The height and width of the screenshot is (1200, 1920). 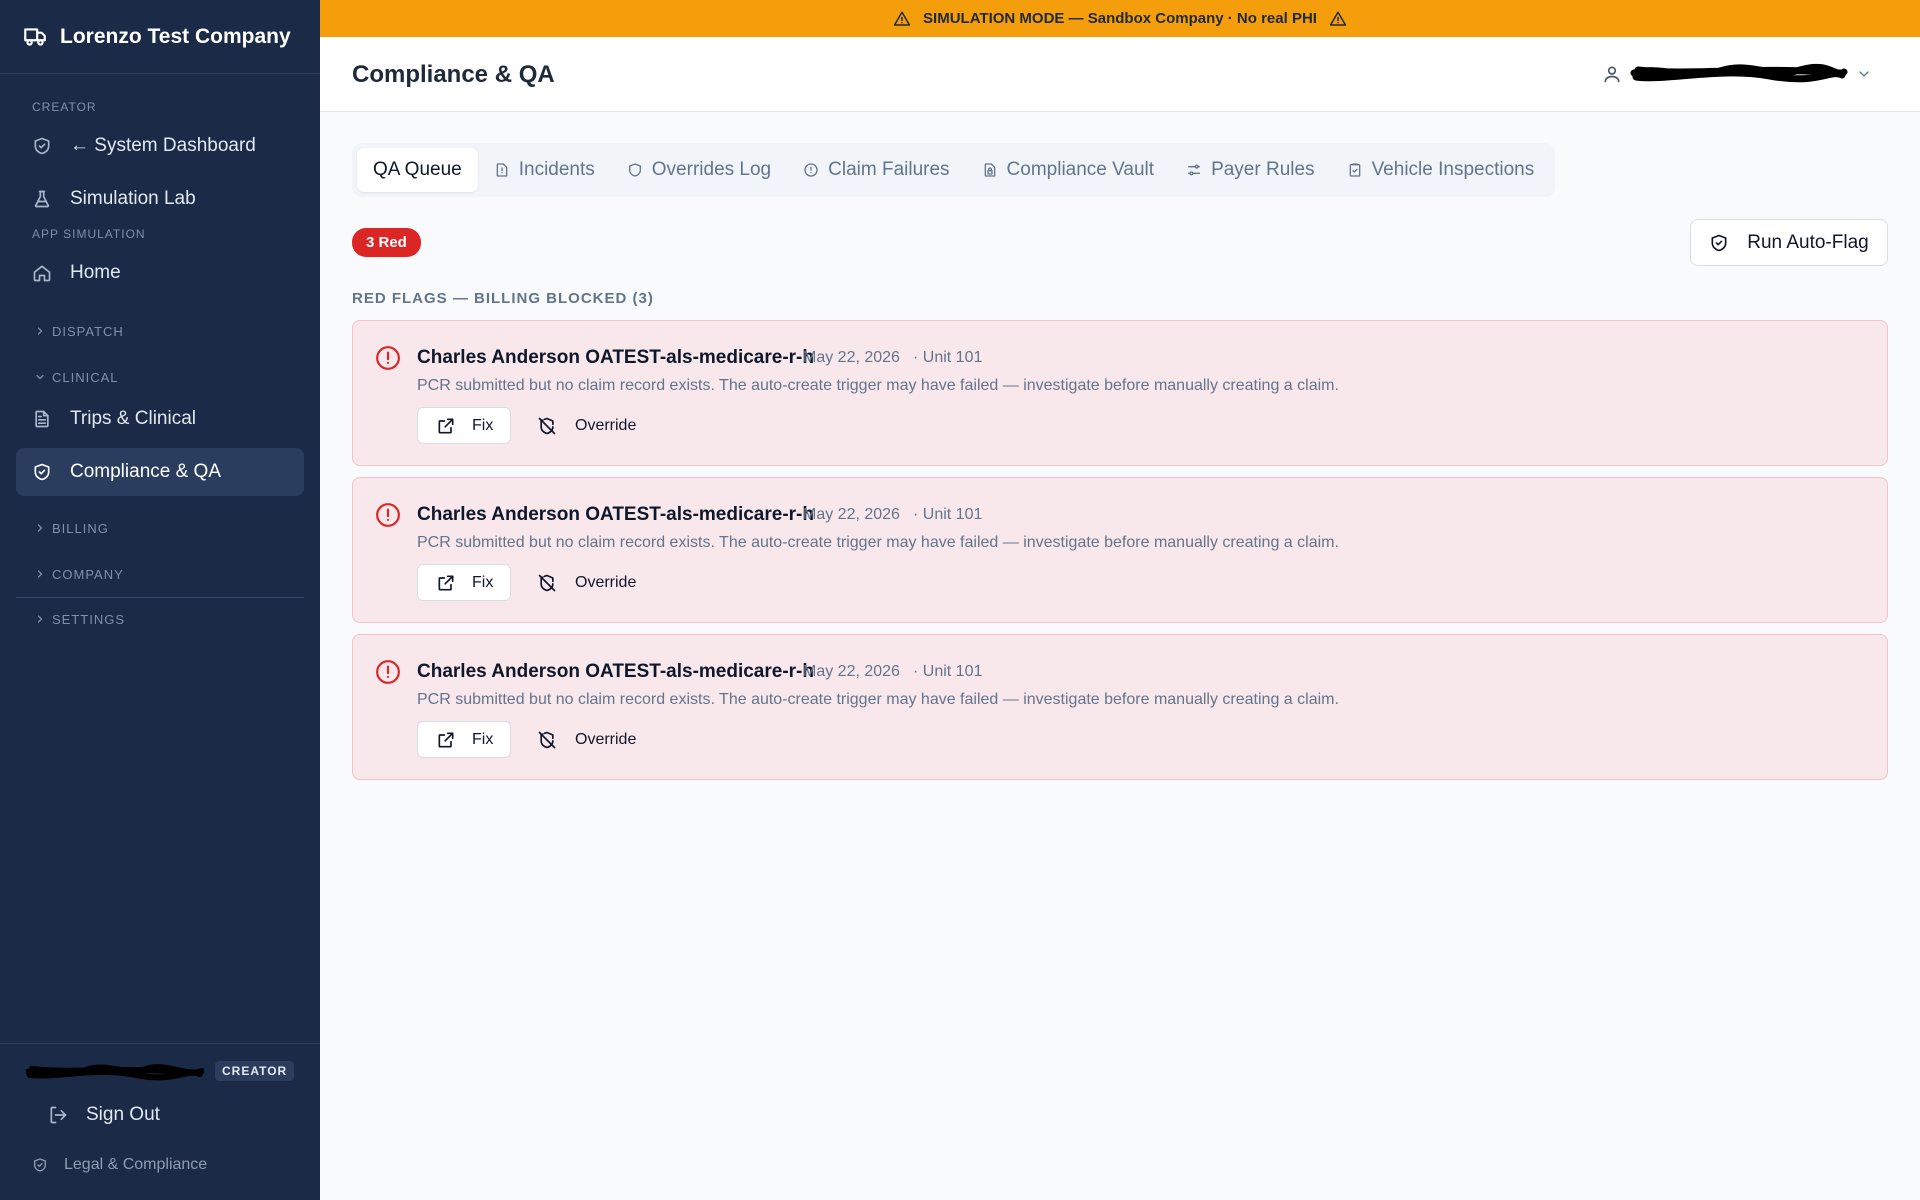 I want to click on sidebar-group-dispatch: DISPATCH, so click(x=160, y=331).